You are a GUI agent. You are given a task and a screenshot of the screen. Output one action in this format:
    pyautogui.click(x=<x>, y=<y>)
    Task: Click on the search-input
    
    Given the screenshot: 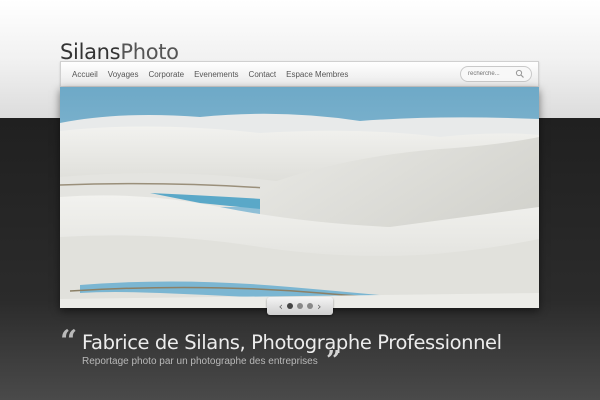 What is the action you would take?
    pyautogui.click(x=488, y=74)
    